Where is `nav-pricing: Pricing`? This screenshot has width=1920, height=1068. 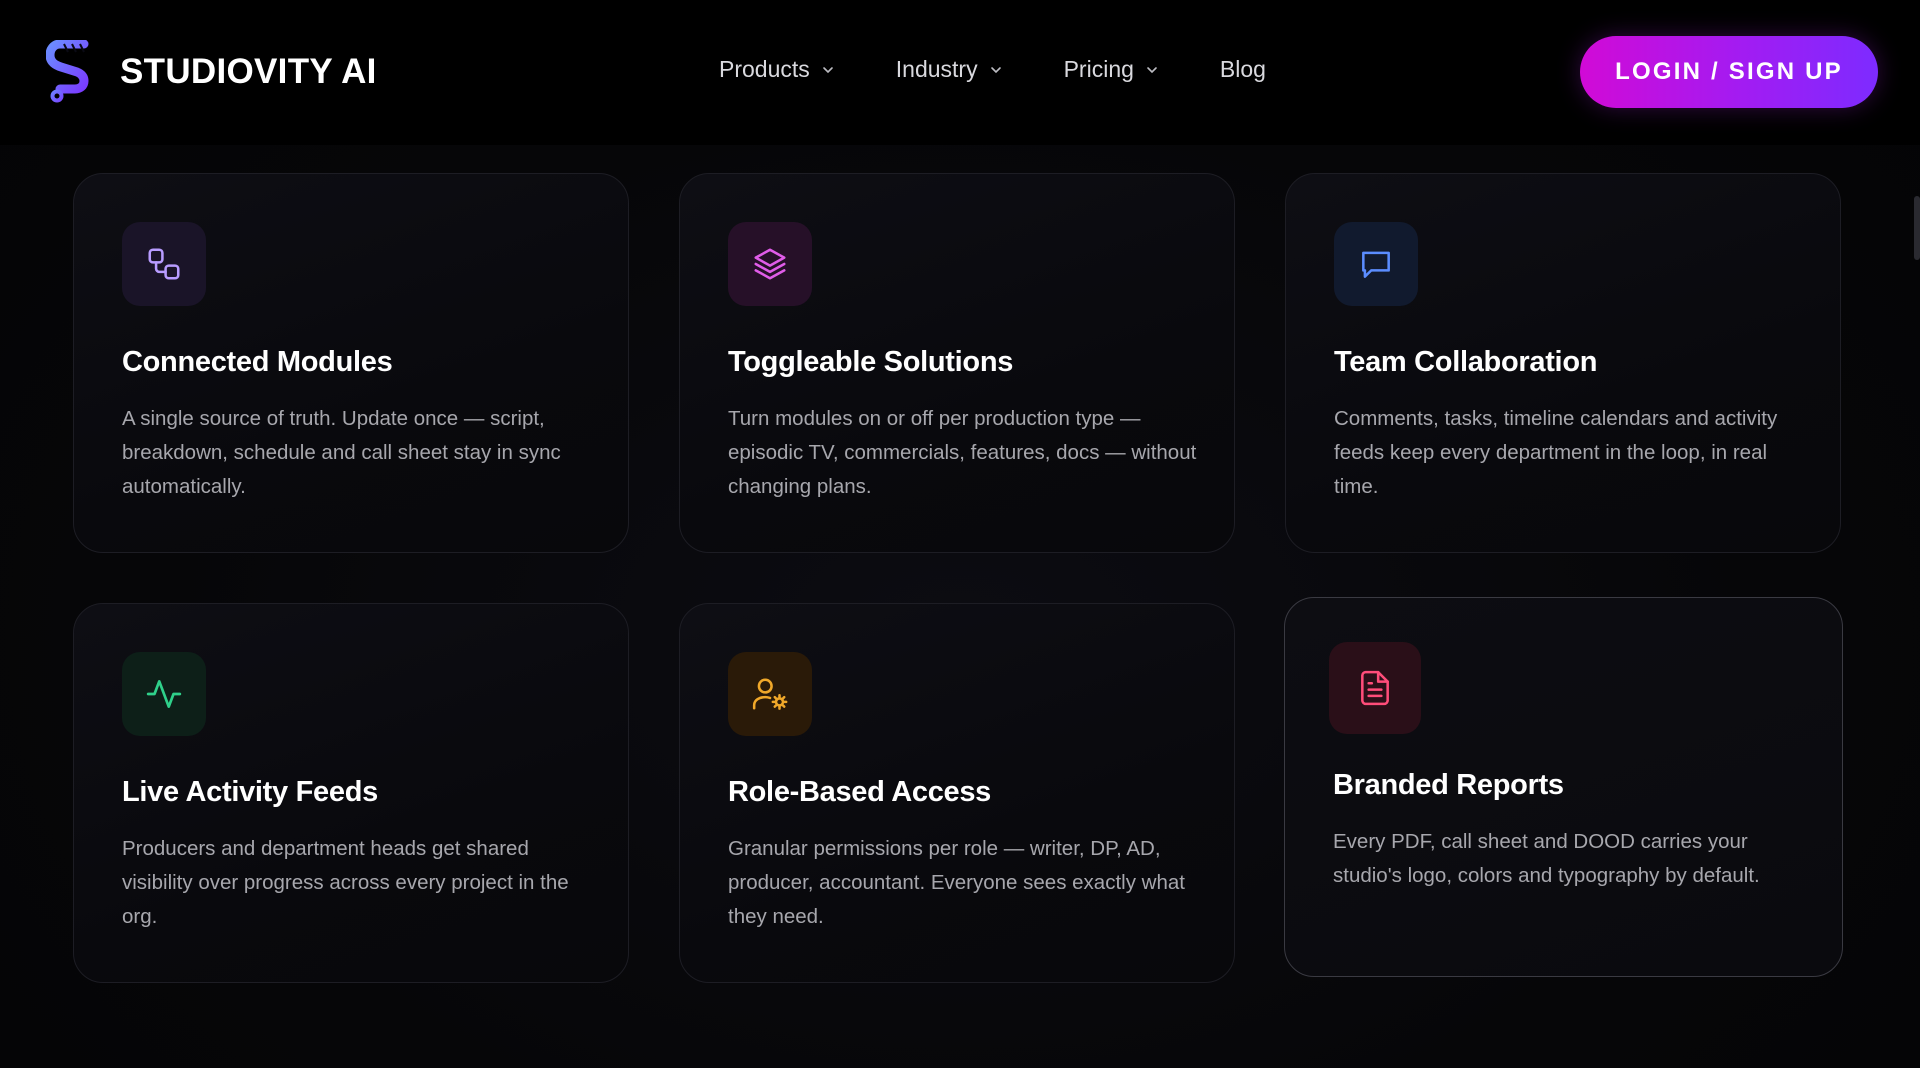
nav-pricing: Pricing is located at coordinates (1111, 69).